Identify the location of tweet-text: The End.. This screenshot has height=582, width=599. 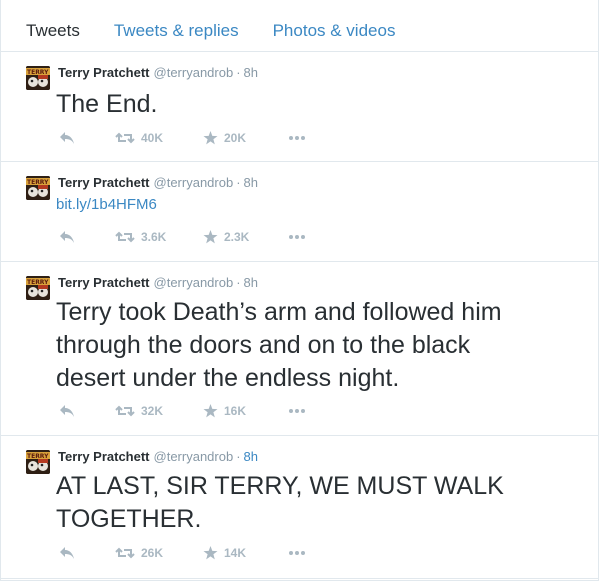
(107, 104).